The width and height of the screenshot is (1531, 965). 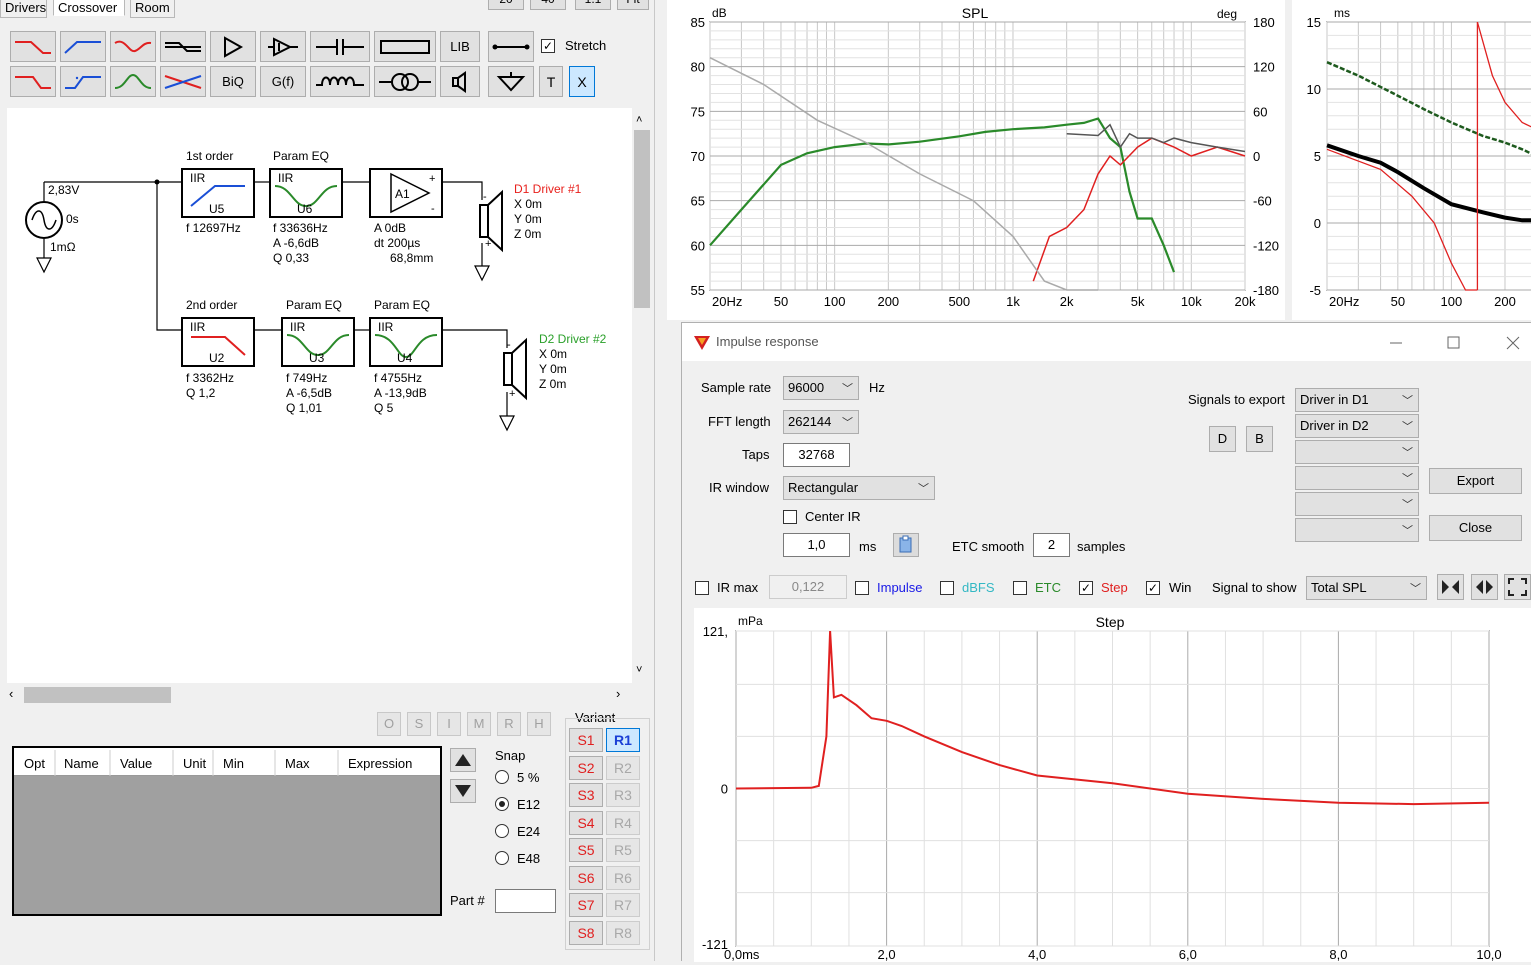 What do you see at coordinates (906, 545) in the screenshot?
I see `paste-button` at bounding box center [906, 545].